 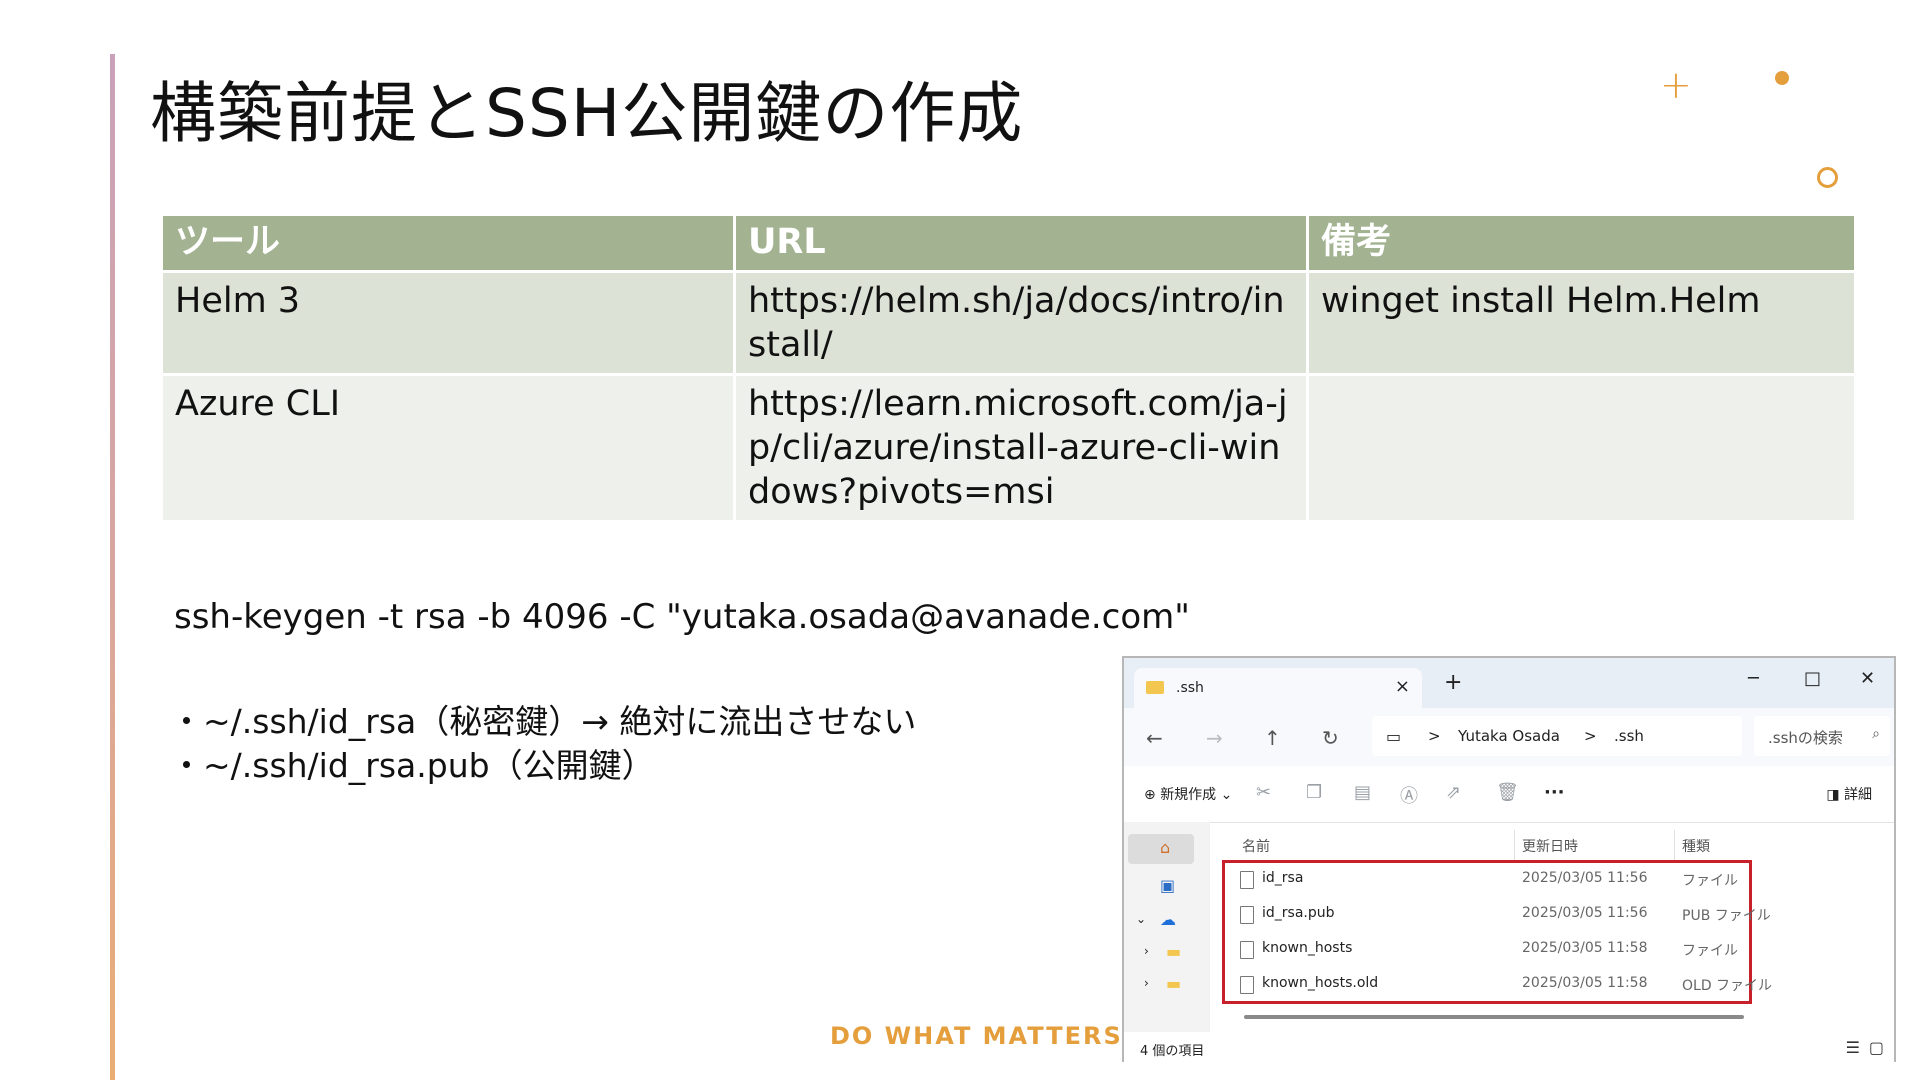 What do you see at coordinates (1827, 177) in the screenshot?
I see `decor-ring-icon` at bounding box center [1827, 177].